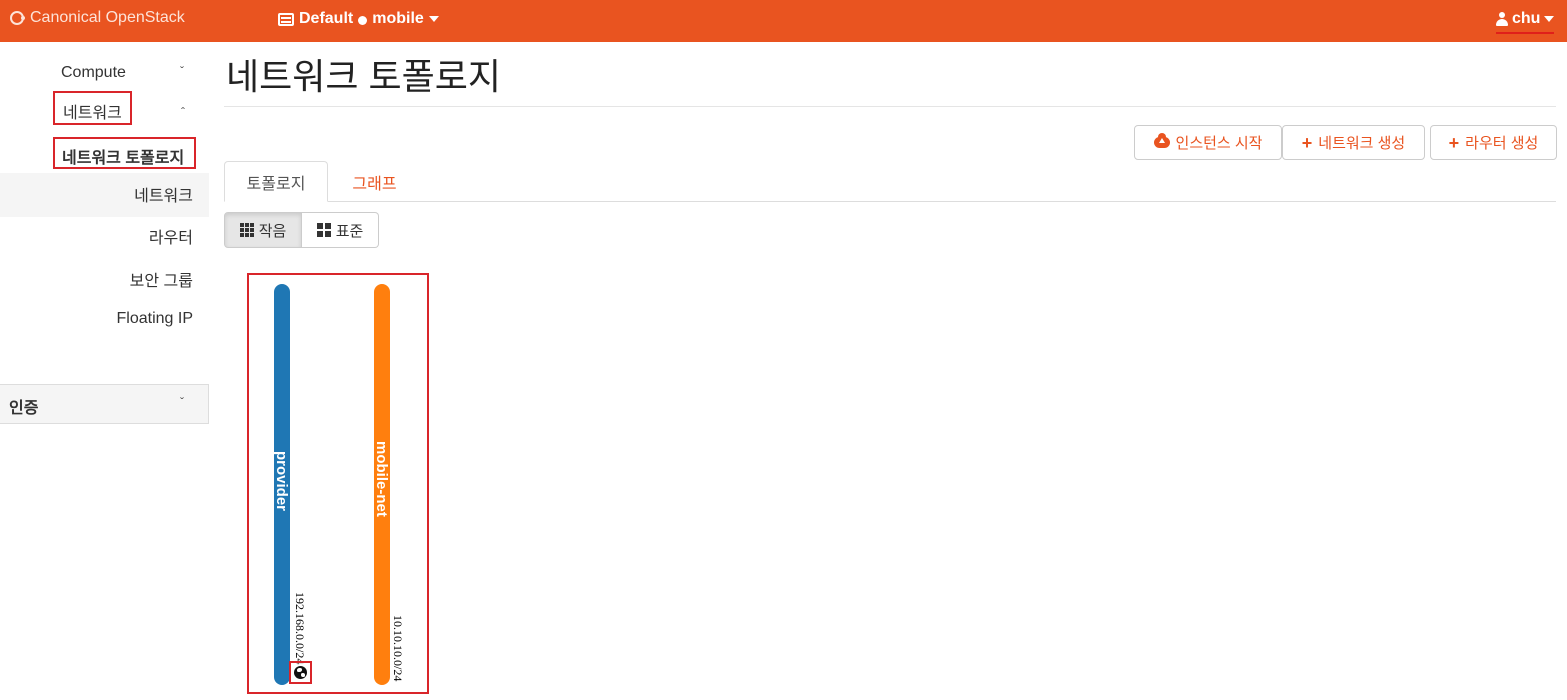 The image size is (1567, 700). What do you see at coordinates (17, 18) in the screenshot?
I see `openstack-logo-icon` at bounding box center [17, 18].